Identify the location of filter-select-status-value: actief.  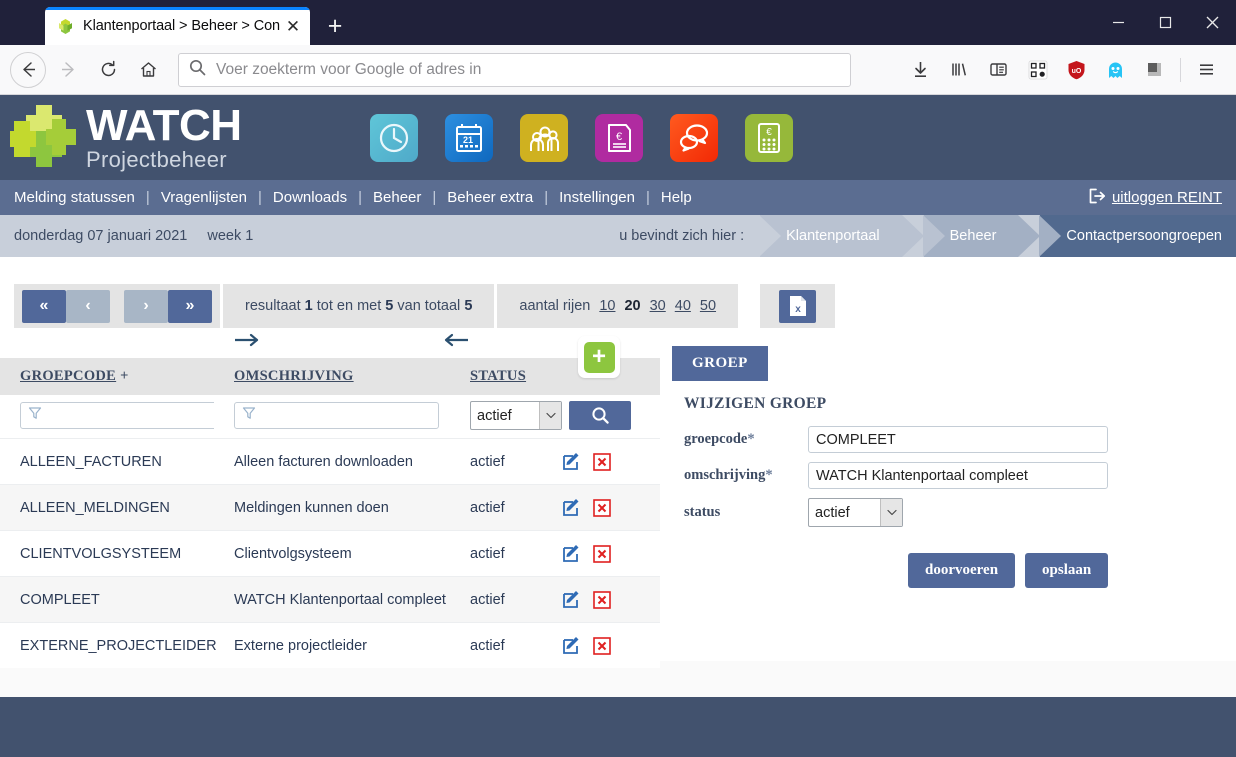
(494, 415).